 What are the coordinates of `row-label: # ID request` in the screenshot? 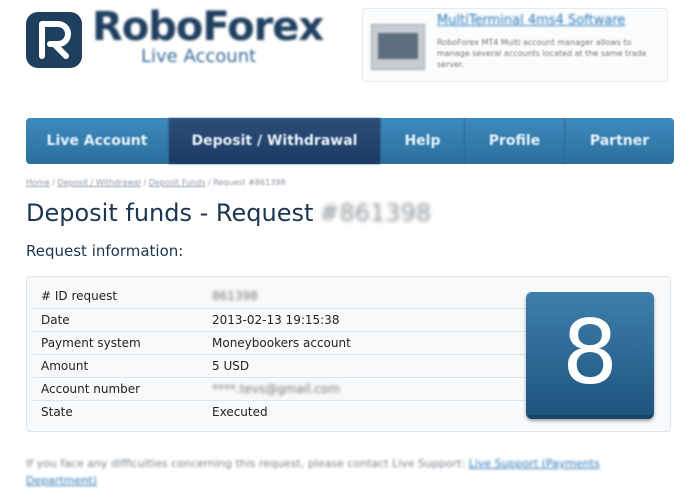 It's located at (118, 297).